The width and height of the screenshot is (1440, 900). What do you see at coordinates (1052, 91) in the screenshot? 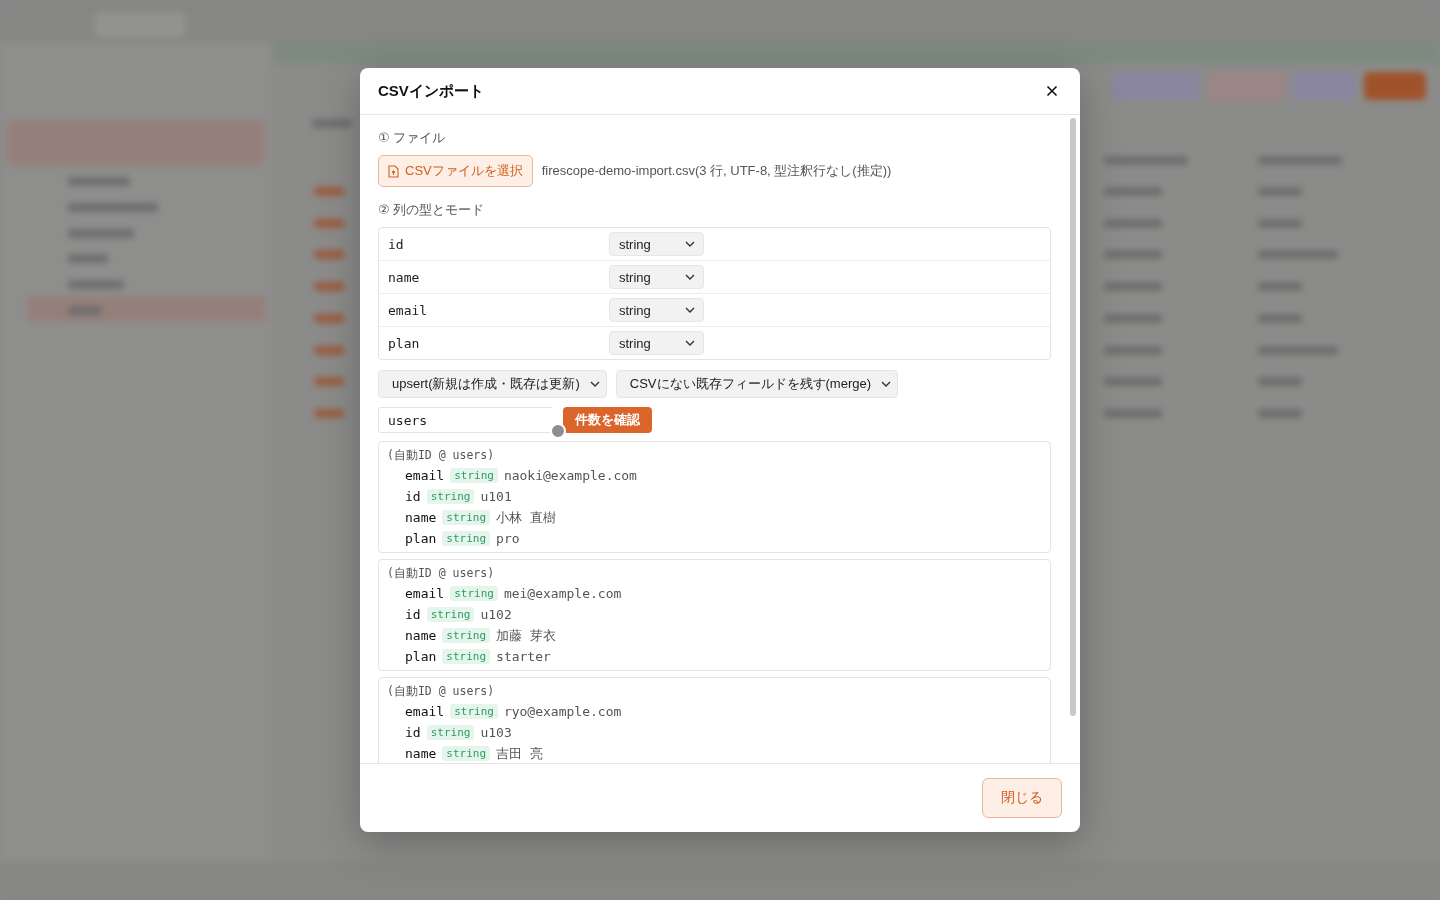
I see `close-icon` at bounding box center [1052, 91].